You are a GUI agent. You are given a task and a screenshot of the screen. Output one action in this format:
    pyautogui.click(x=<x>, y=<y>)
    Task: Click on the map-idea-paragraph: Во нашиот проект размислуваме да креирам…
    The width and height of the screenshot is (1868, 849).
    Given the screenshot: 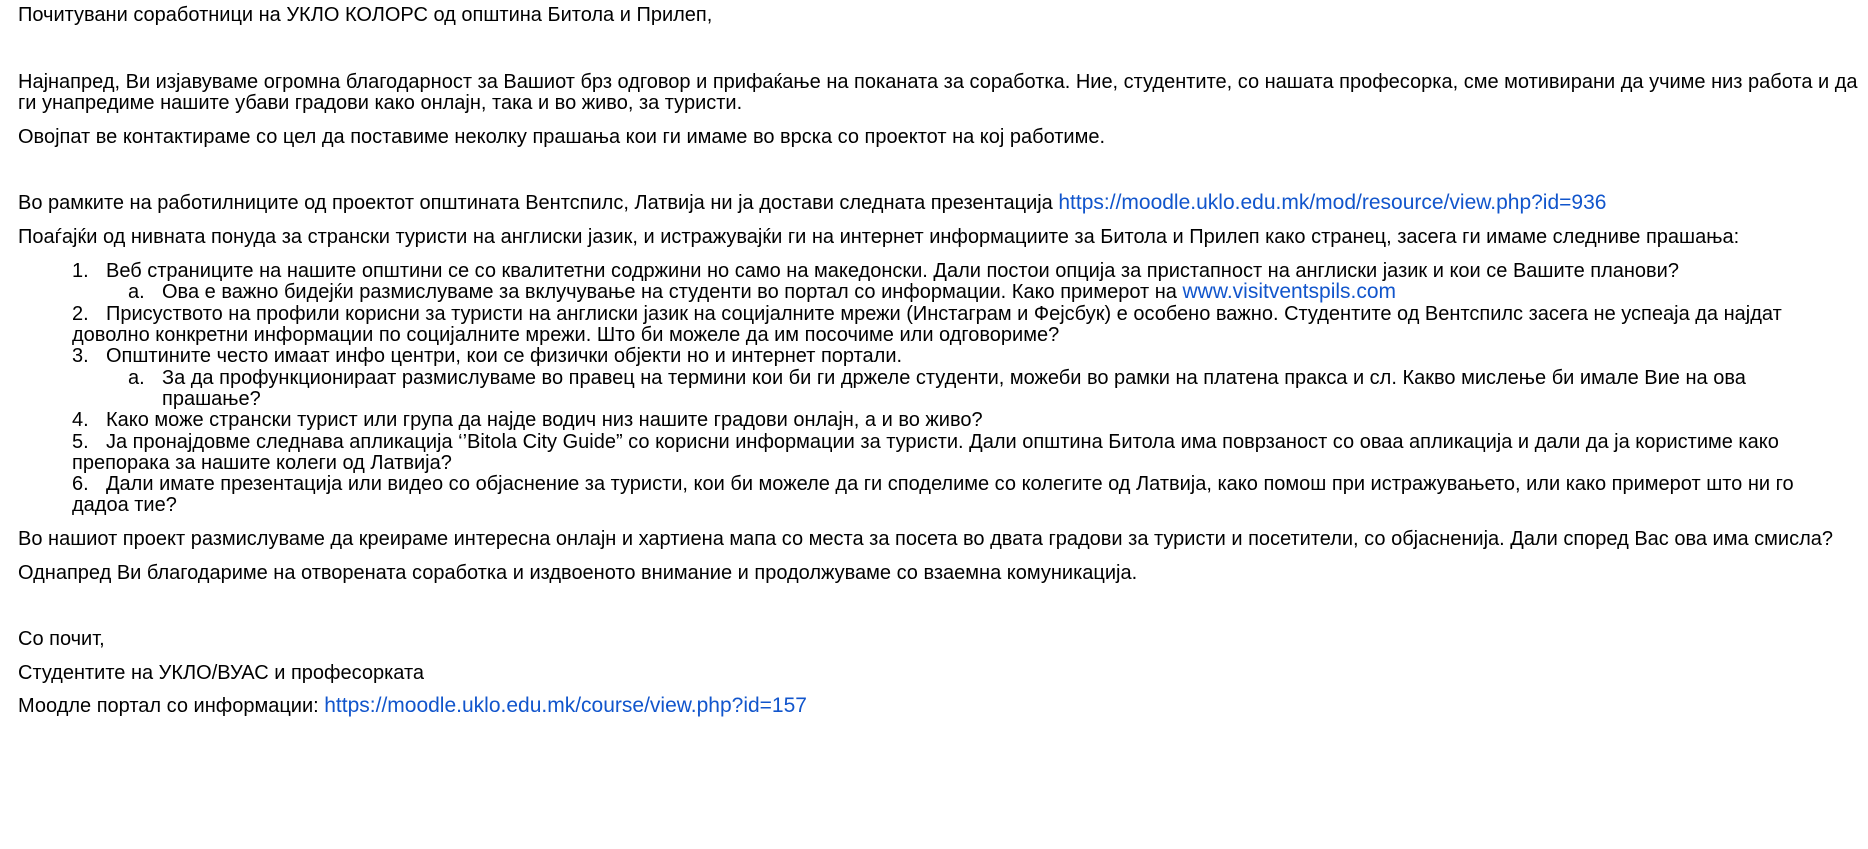 What is the action you would take?
    pyautogui.click(x=925, y=539)
    